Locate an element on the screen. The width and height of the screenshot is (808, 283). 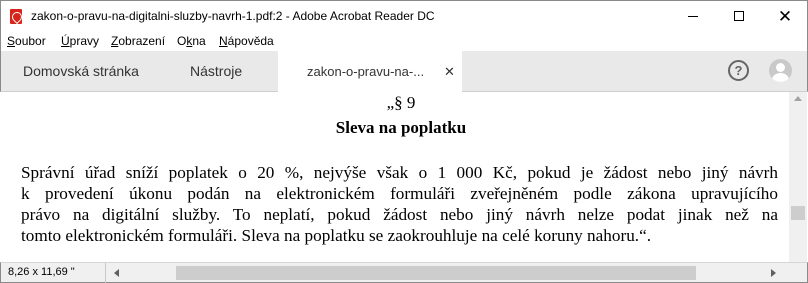
page-size-readout: 8,26 x 11,69 " is located at coordinates (41, 272).